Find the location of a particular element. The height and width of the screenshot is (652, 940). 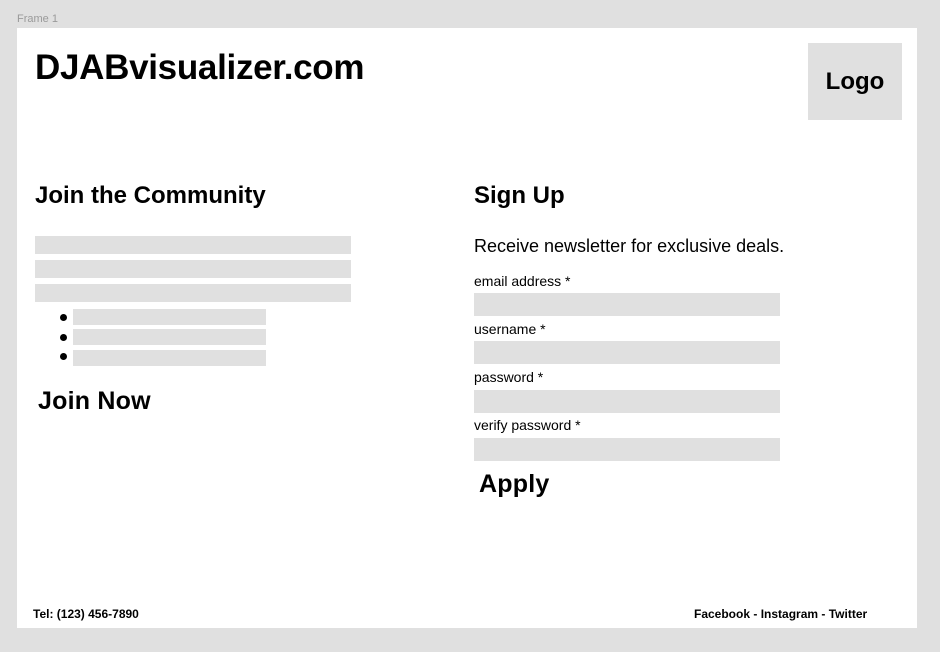

verify-password-label: verify password * is located at coordinates (527, 425).